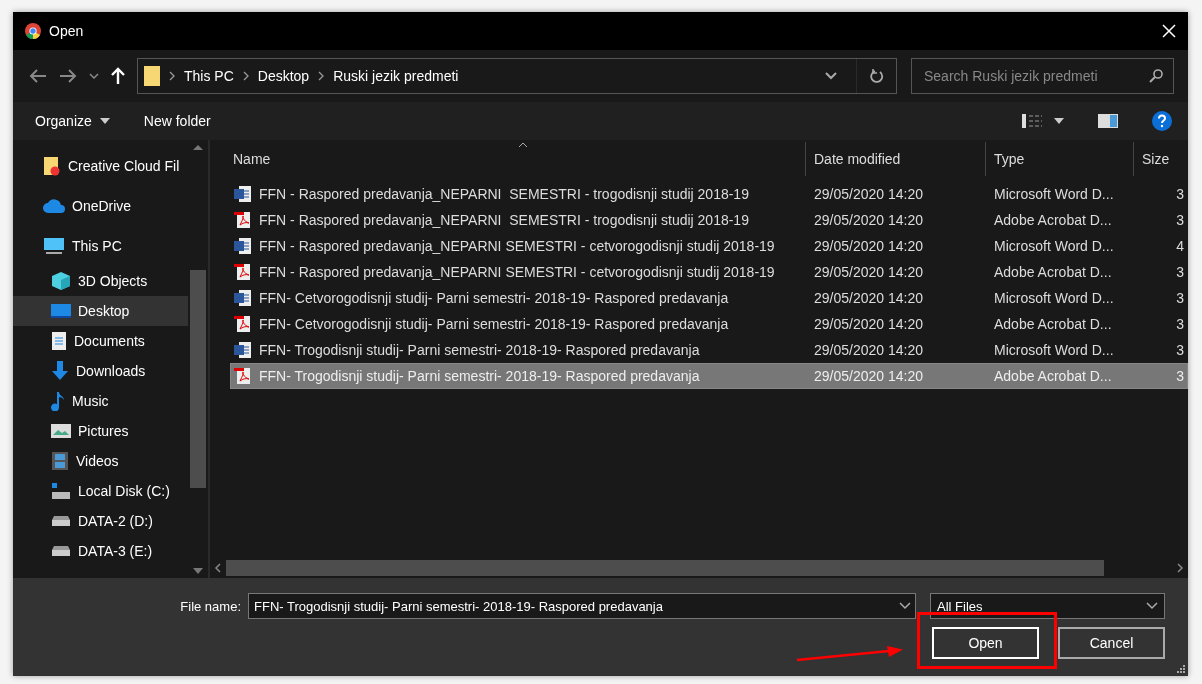 The image size is (1202, 684). What do you see at coordinates (709, 350) in the screenshot?
I see `file-row: FFN- Trogodisnji studij- Parni semestri- 2018-19- Raspored predavanja 29/05/2020 14:20 Microsoft Word D... 3` at bounding box center [709, 350].